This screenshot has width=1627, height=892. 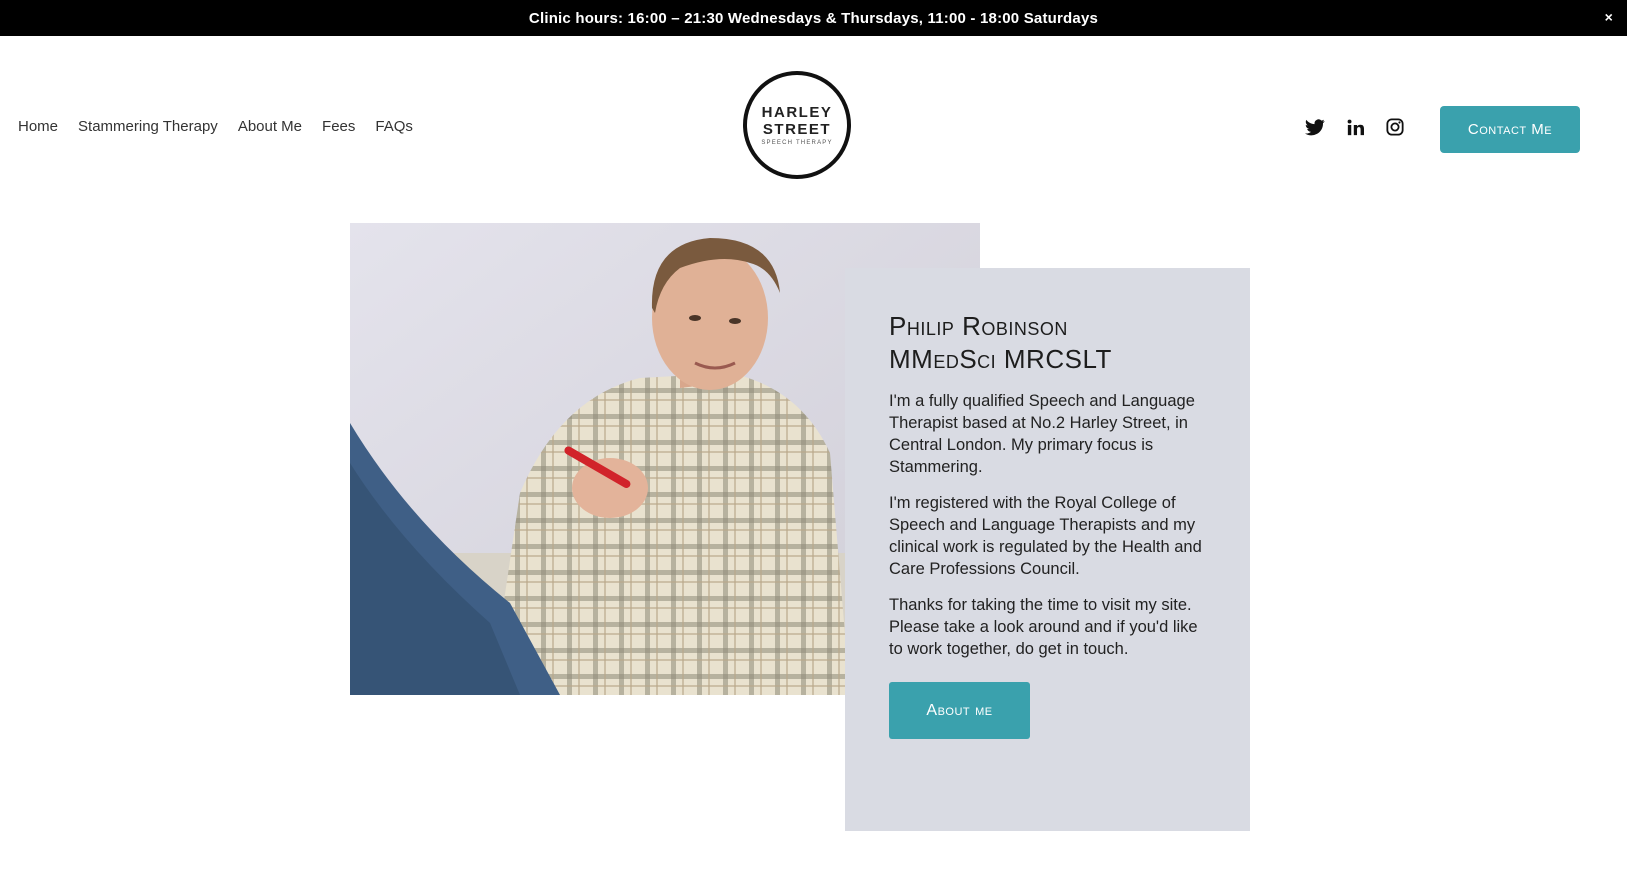 What do you see at coordinates (394, 126) in the screenshot?
I see `nav-item-faqs: FAQs` at bounding box center [394, 126].